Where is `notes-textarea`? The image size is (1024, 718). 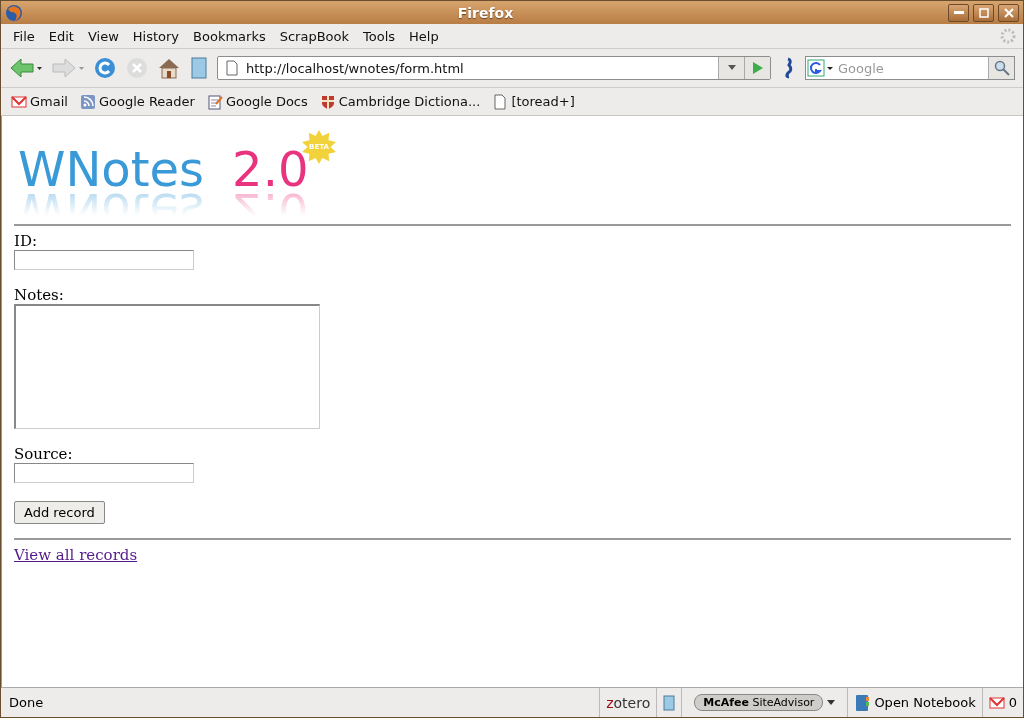
notes-textarea is located at coordinates (167, 366).